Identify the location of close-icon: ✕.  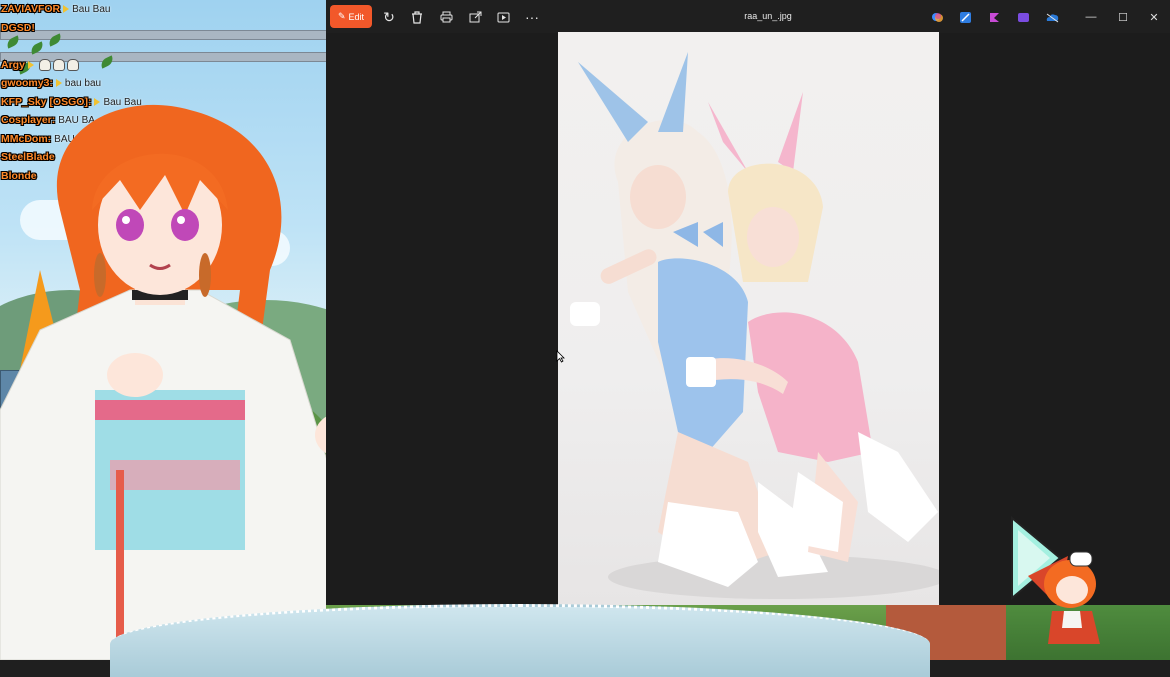
(1154, 17).